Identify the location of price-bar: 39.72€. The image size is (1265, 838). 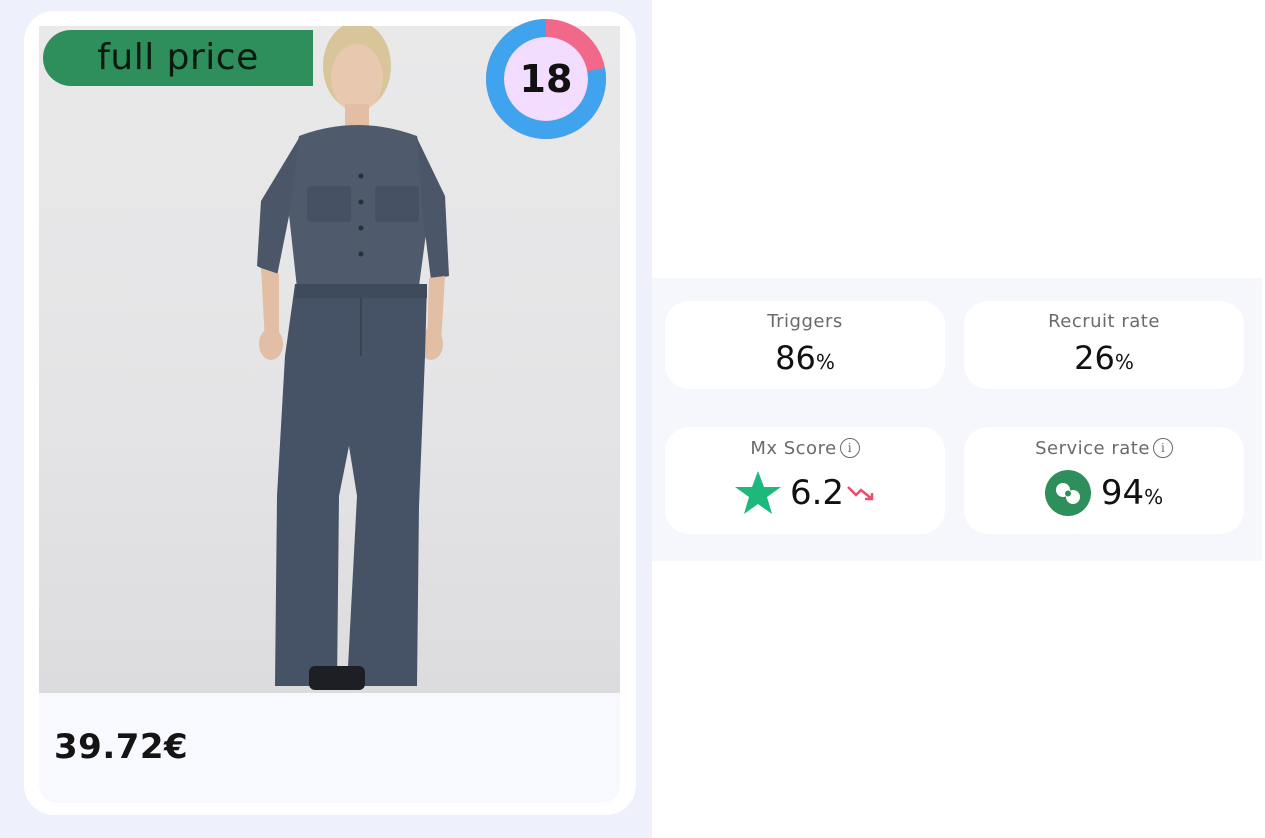
(329, 748).